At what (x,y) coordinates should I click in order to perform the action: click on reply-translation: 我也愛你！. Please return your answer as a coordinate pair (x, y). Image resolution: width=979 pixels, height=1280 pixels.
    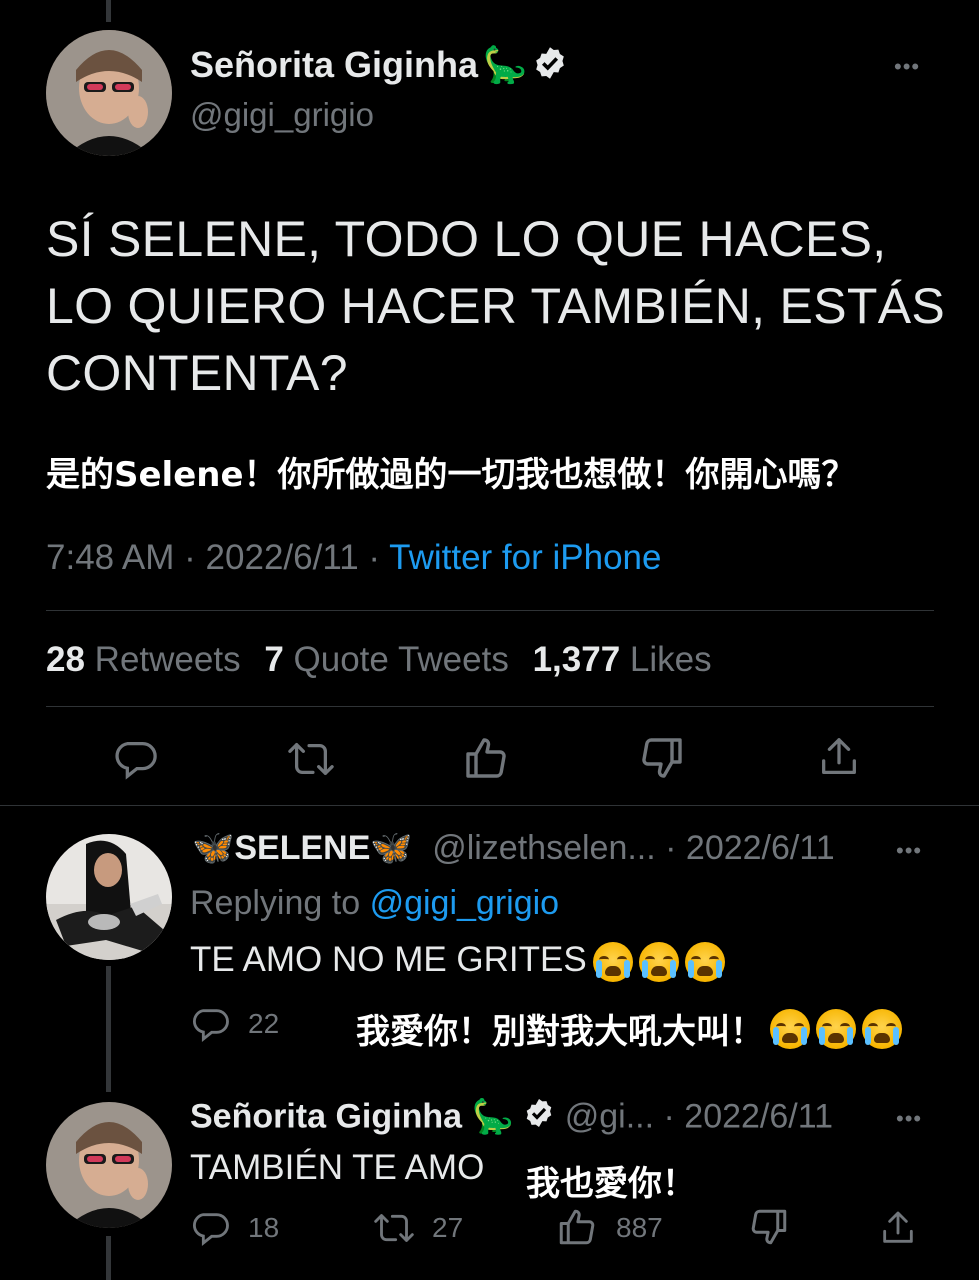
    Looking at the image, I should click on (611, 1184).